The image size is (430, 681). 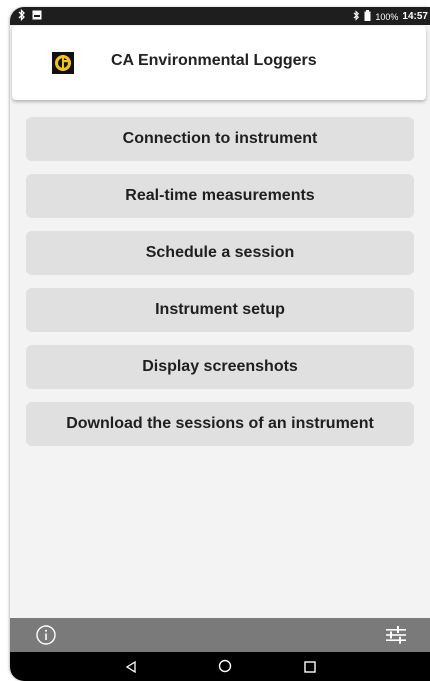 What do you see at coordinates (387, 16) in the screenshot?
I see `battery-percent: 100%` at bounding box center [387, 16].